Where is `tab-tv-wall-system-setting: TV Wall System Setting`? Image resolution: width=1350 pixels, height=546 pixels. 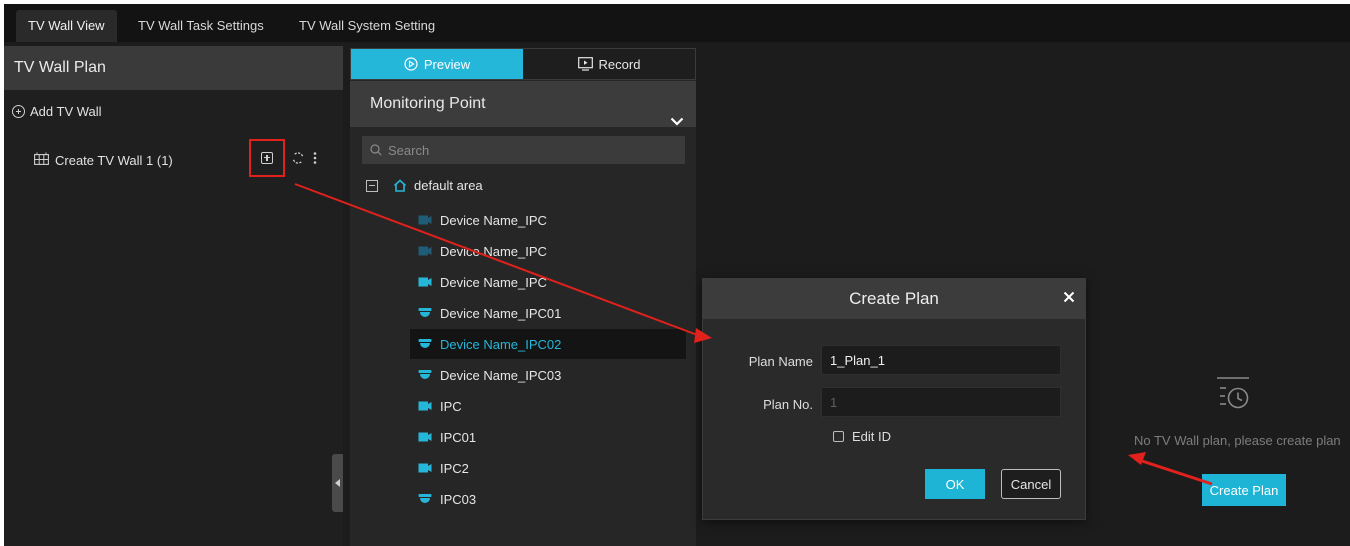 tab-tv-wall-system-setting: TV Wall System Setting is located at coordinates (367, 26).